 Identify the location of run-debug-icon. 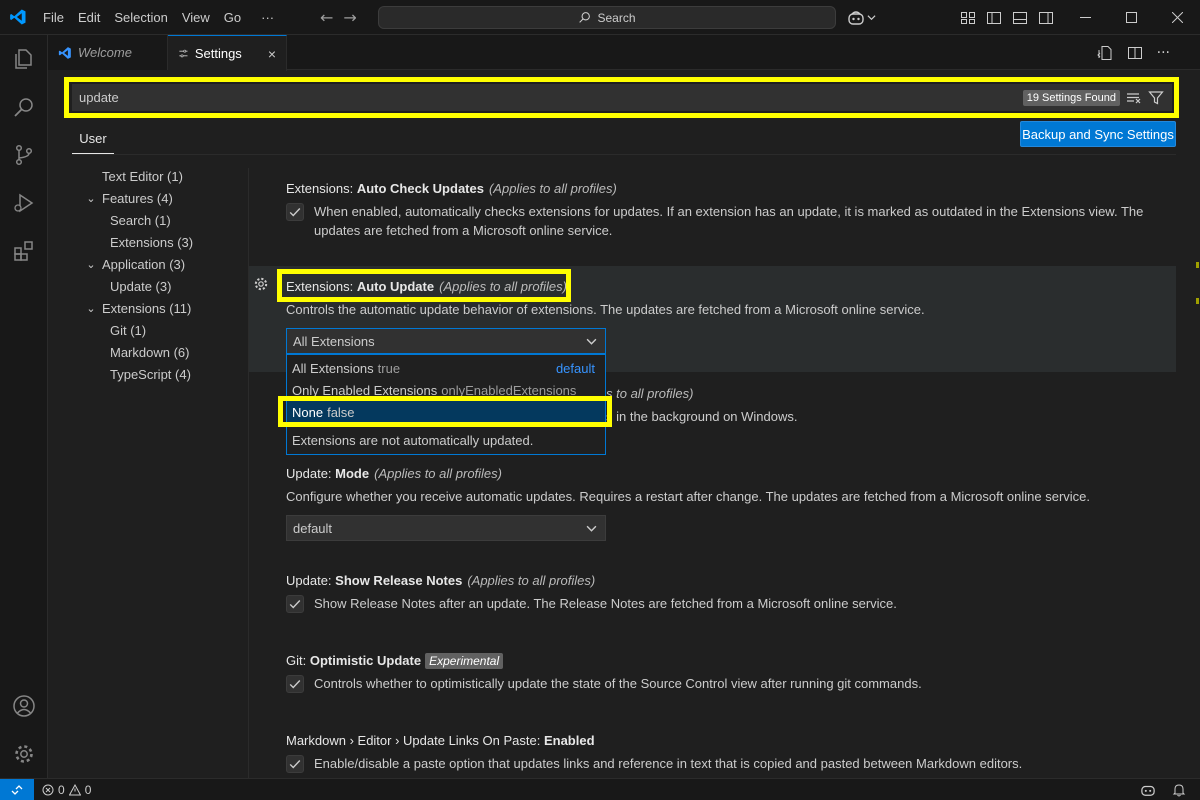
(24, 203).